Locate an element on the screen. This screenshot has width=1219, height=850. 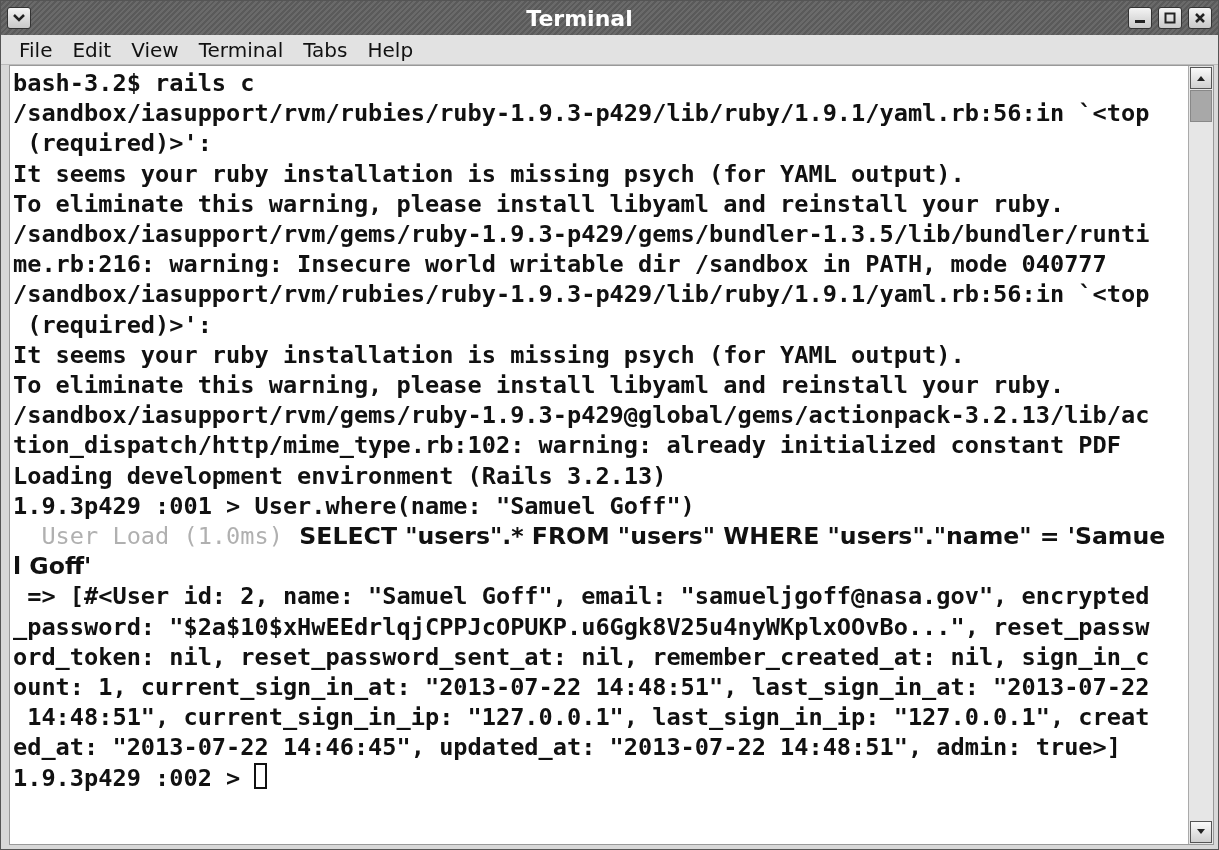
menu-item: Terminal is located at coordinates (241, 49).